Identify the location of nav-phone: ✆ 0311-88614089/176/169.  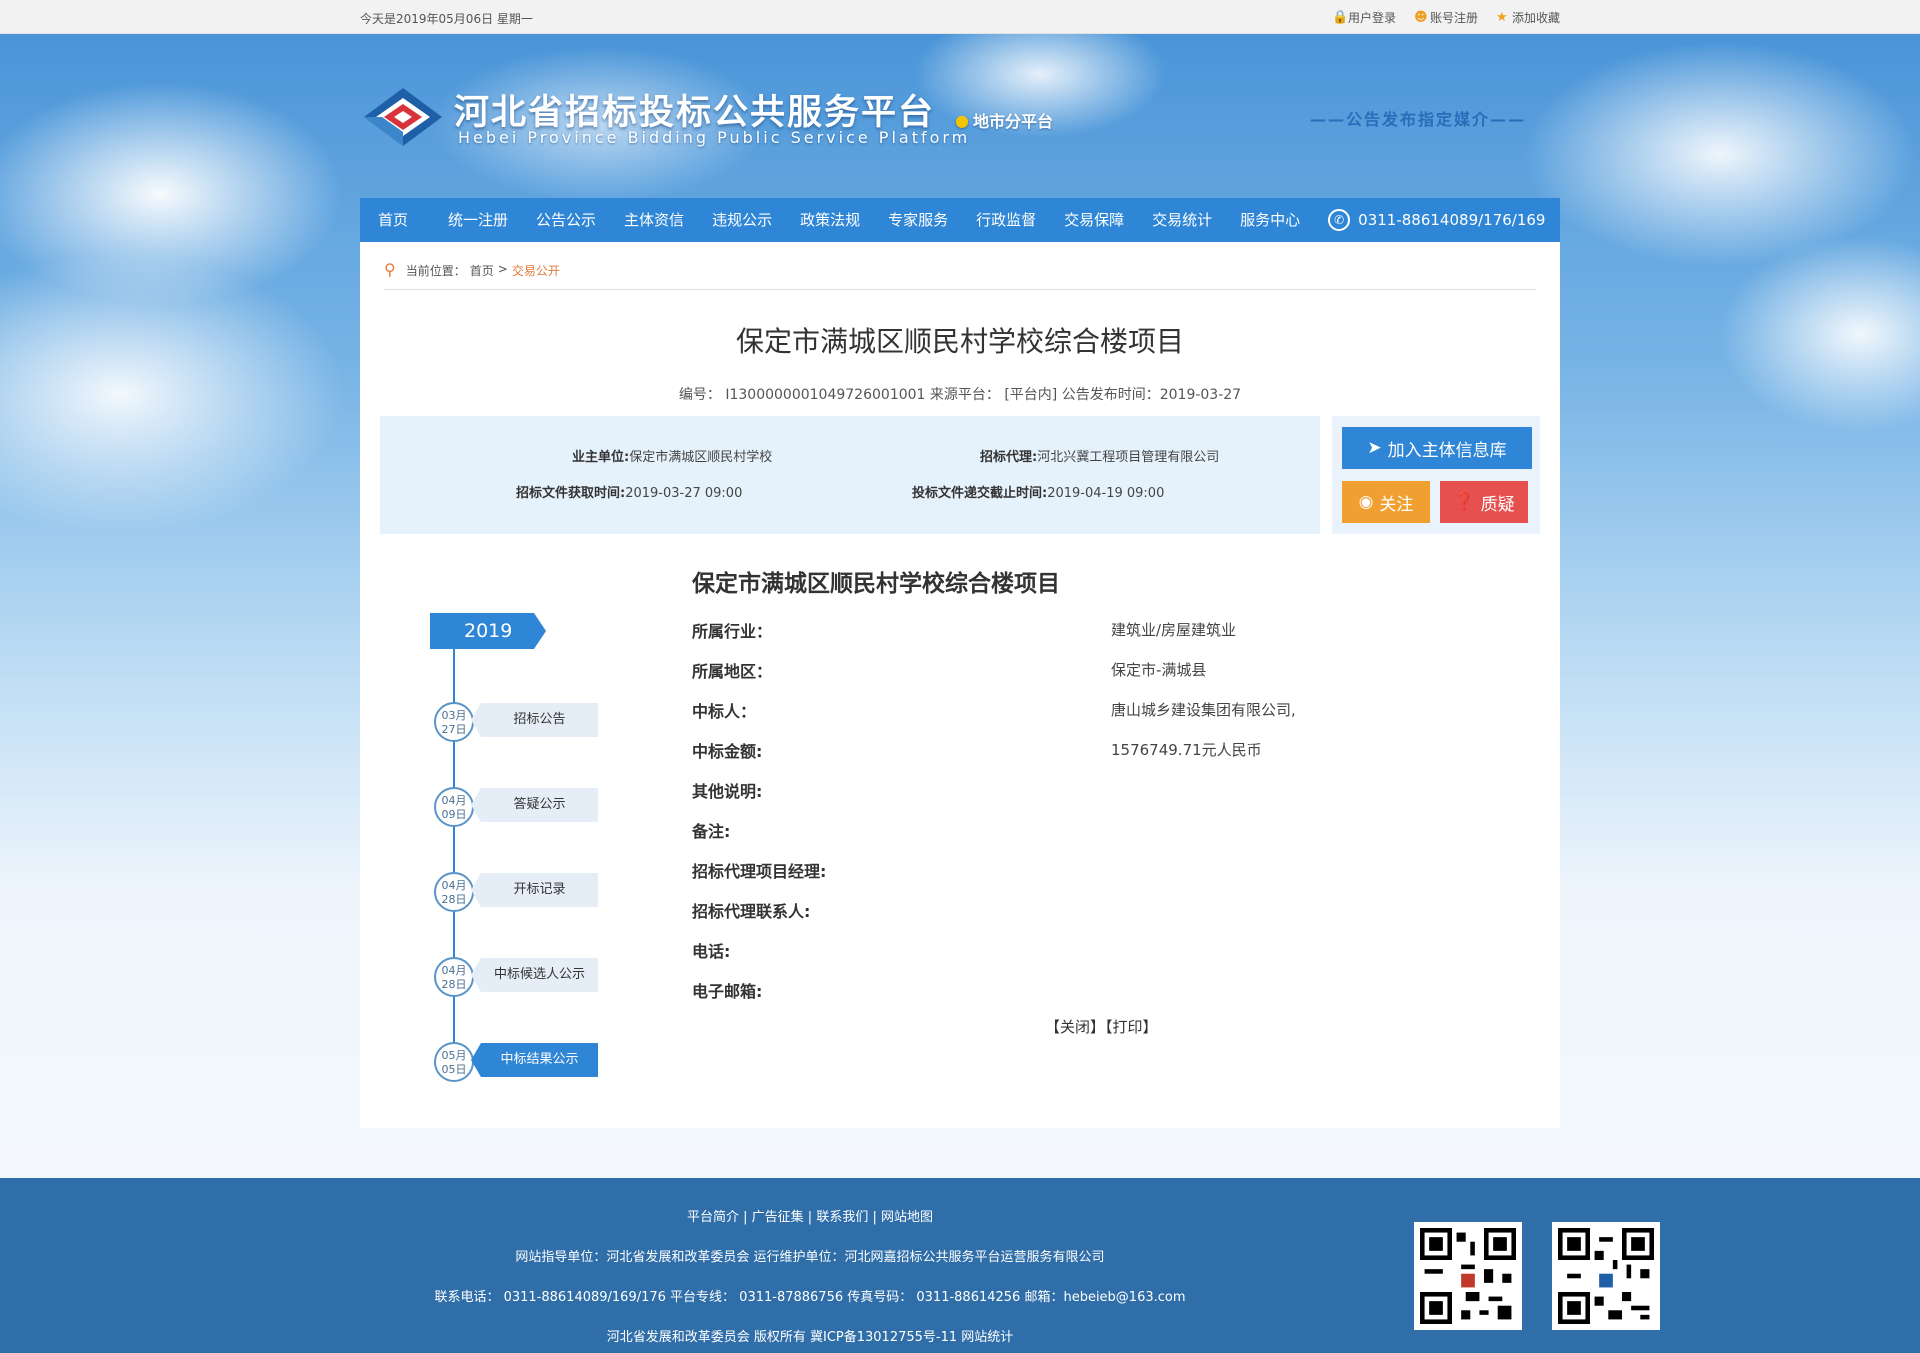
(1436, 220).